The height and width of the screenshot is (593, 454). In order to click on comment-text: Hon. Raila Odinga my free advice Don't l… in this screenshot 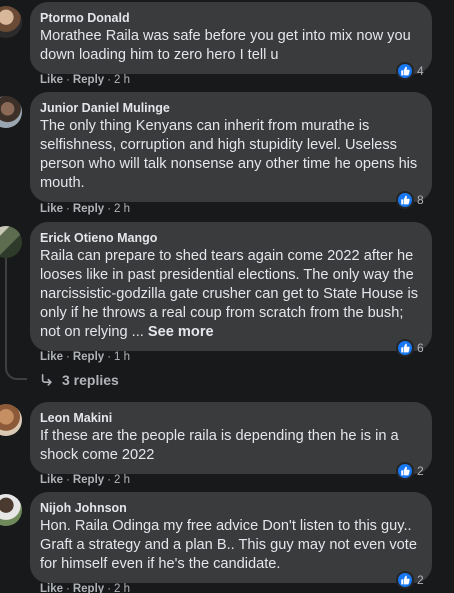, I will do `click(228, 545)`.